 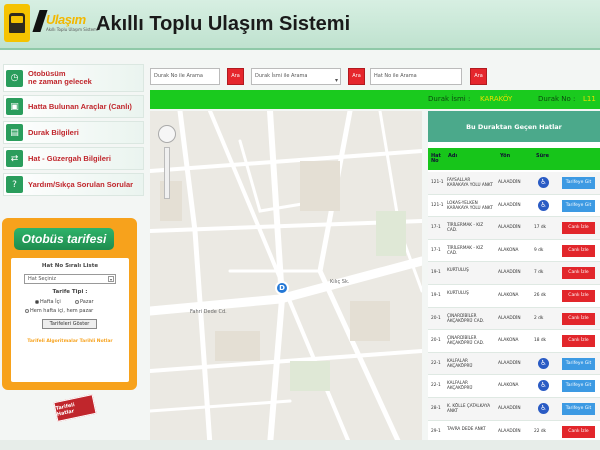 I want to click on sidebar-item-help: ? Yardım/Sıkça Sorulan Sorular, so click(x=73, y=184).